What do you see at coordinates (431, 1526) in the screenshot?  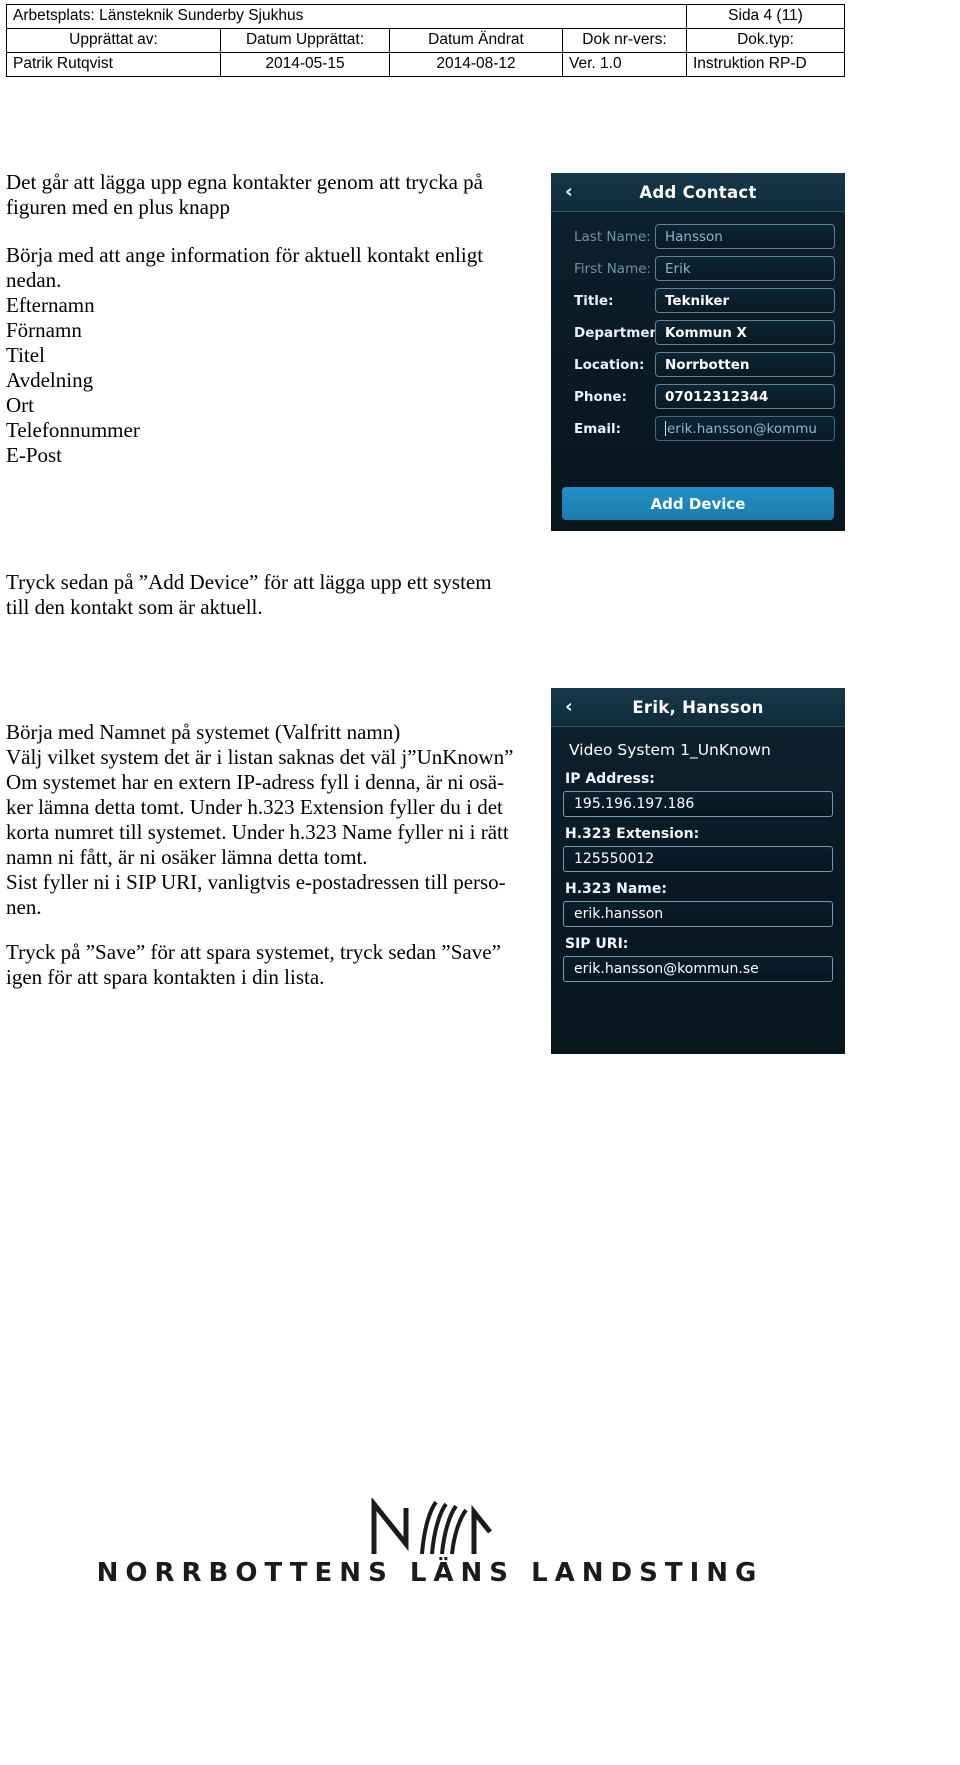 I see `landsting-logo-icon` at bounding box center [431, 1526].